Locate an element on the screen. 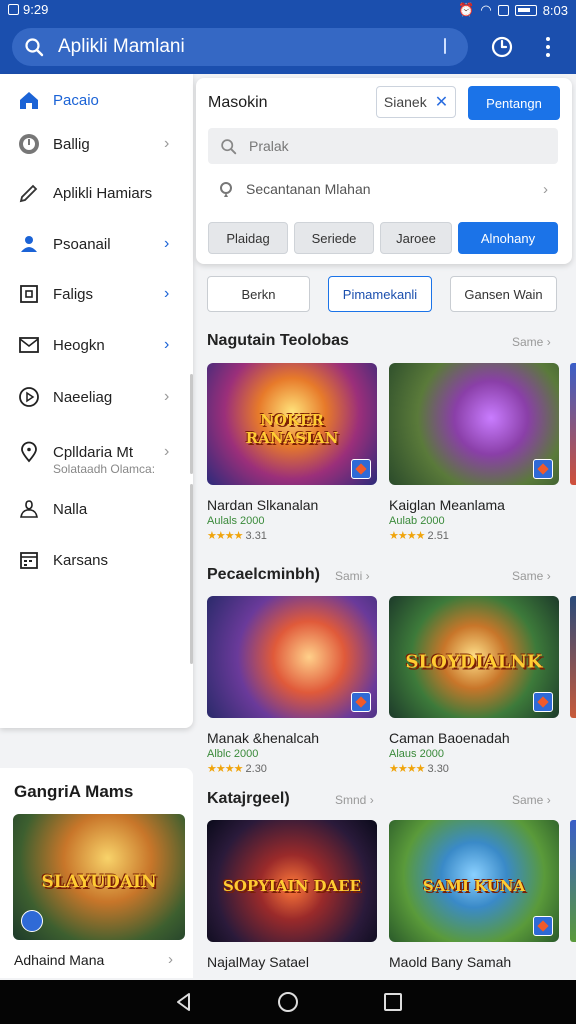  recents-icon is located at coordinates (393, 1002).